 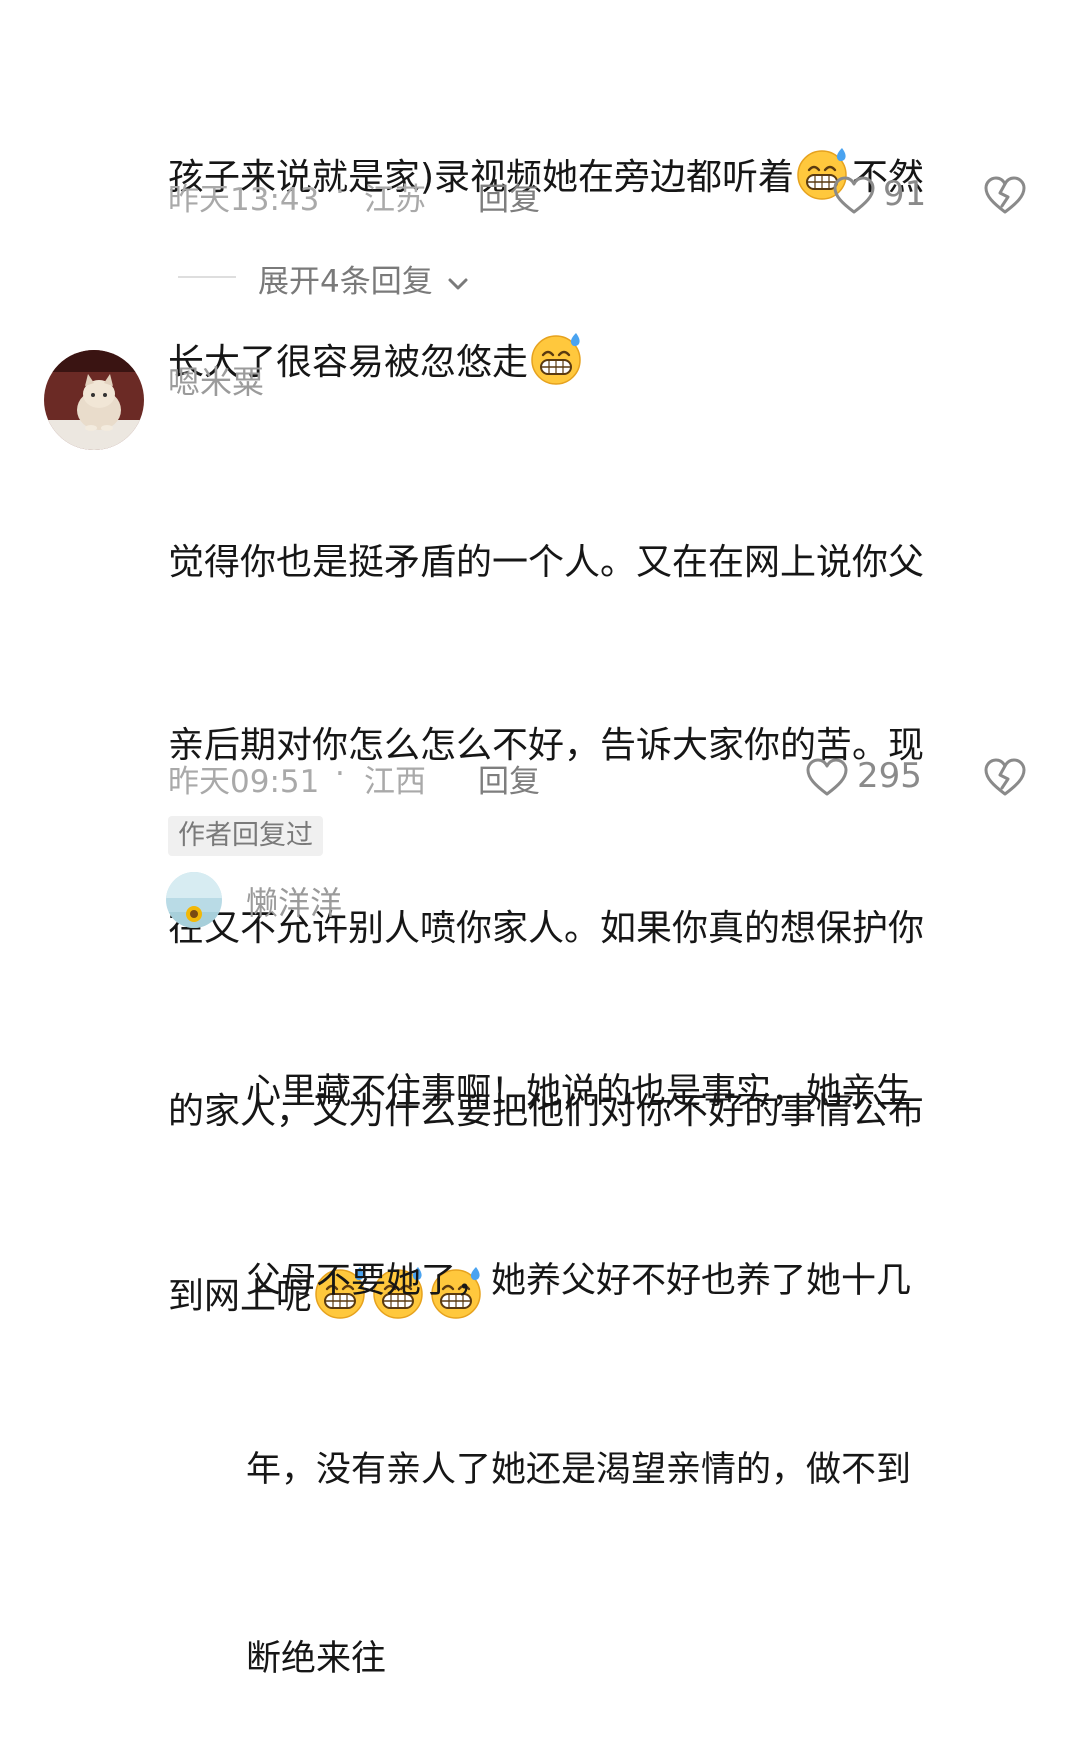 What do you see at coordinates (905, 194) in the screenshot?
I see `comment-1-like-count: 91` at bounding box center [905, 194].